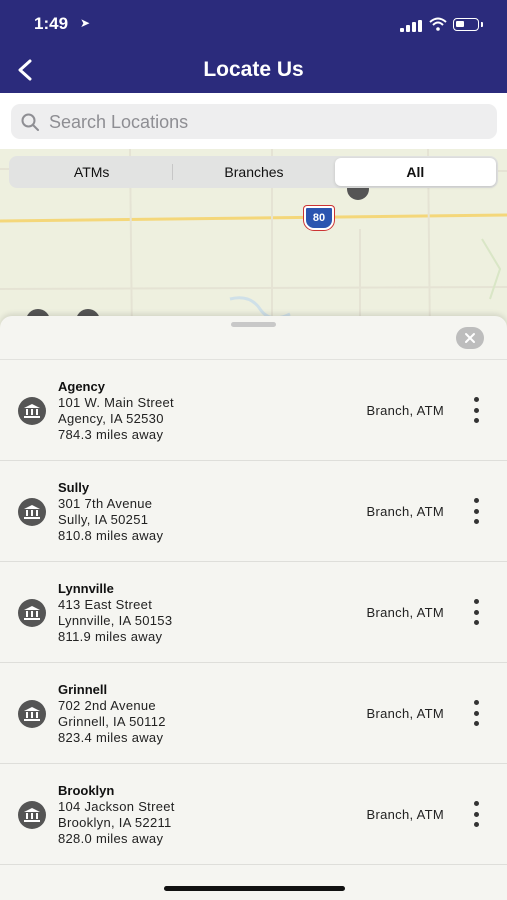  What do you see at coordinates (438, 24) in the screenshot?
I see `wifi-icon` at bounding box center [438, 24].